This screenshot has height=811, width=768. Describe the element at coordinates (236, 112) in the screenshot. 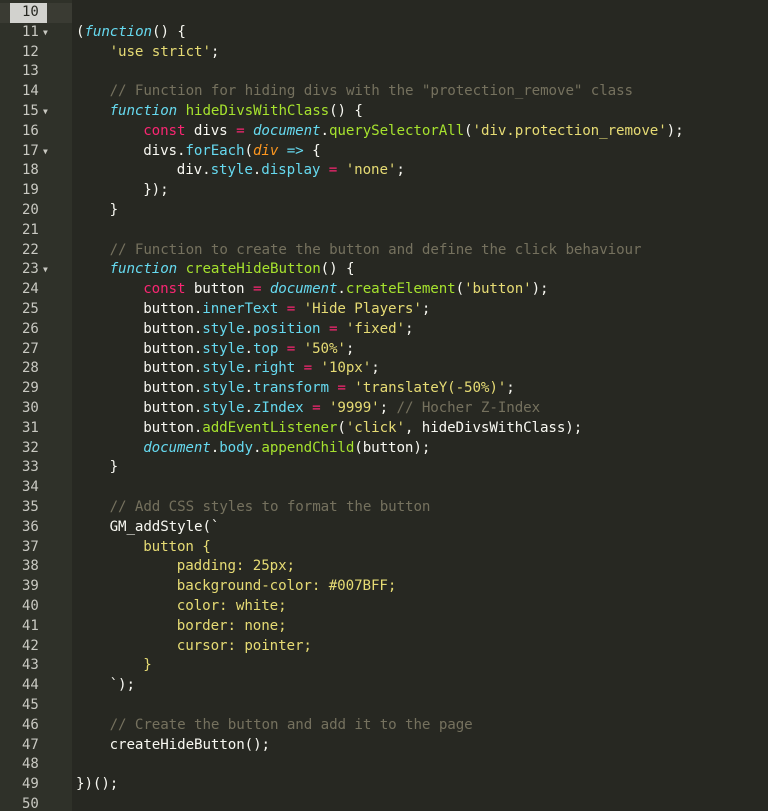

I see `code-line: function hideDivsWithClass() {` at that location.